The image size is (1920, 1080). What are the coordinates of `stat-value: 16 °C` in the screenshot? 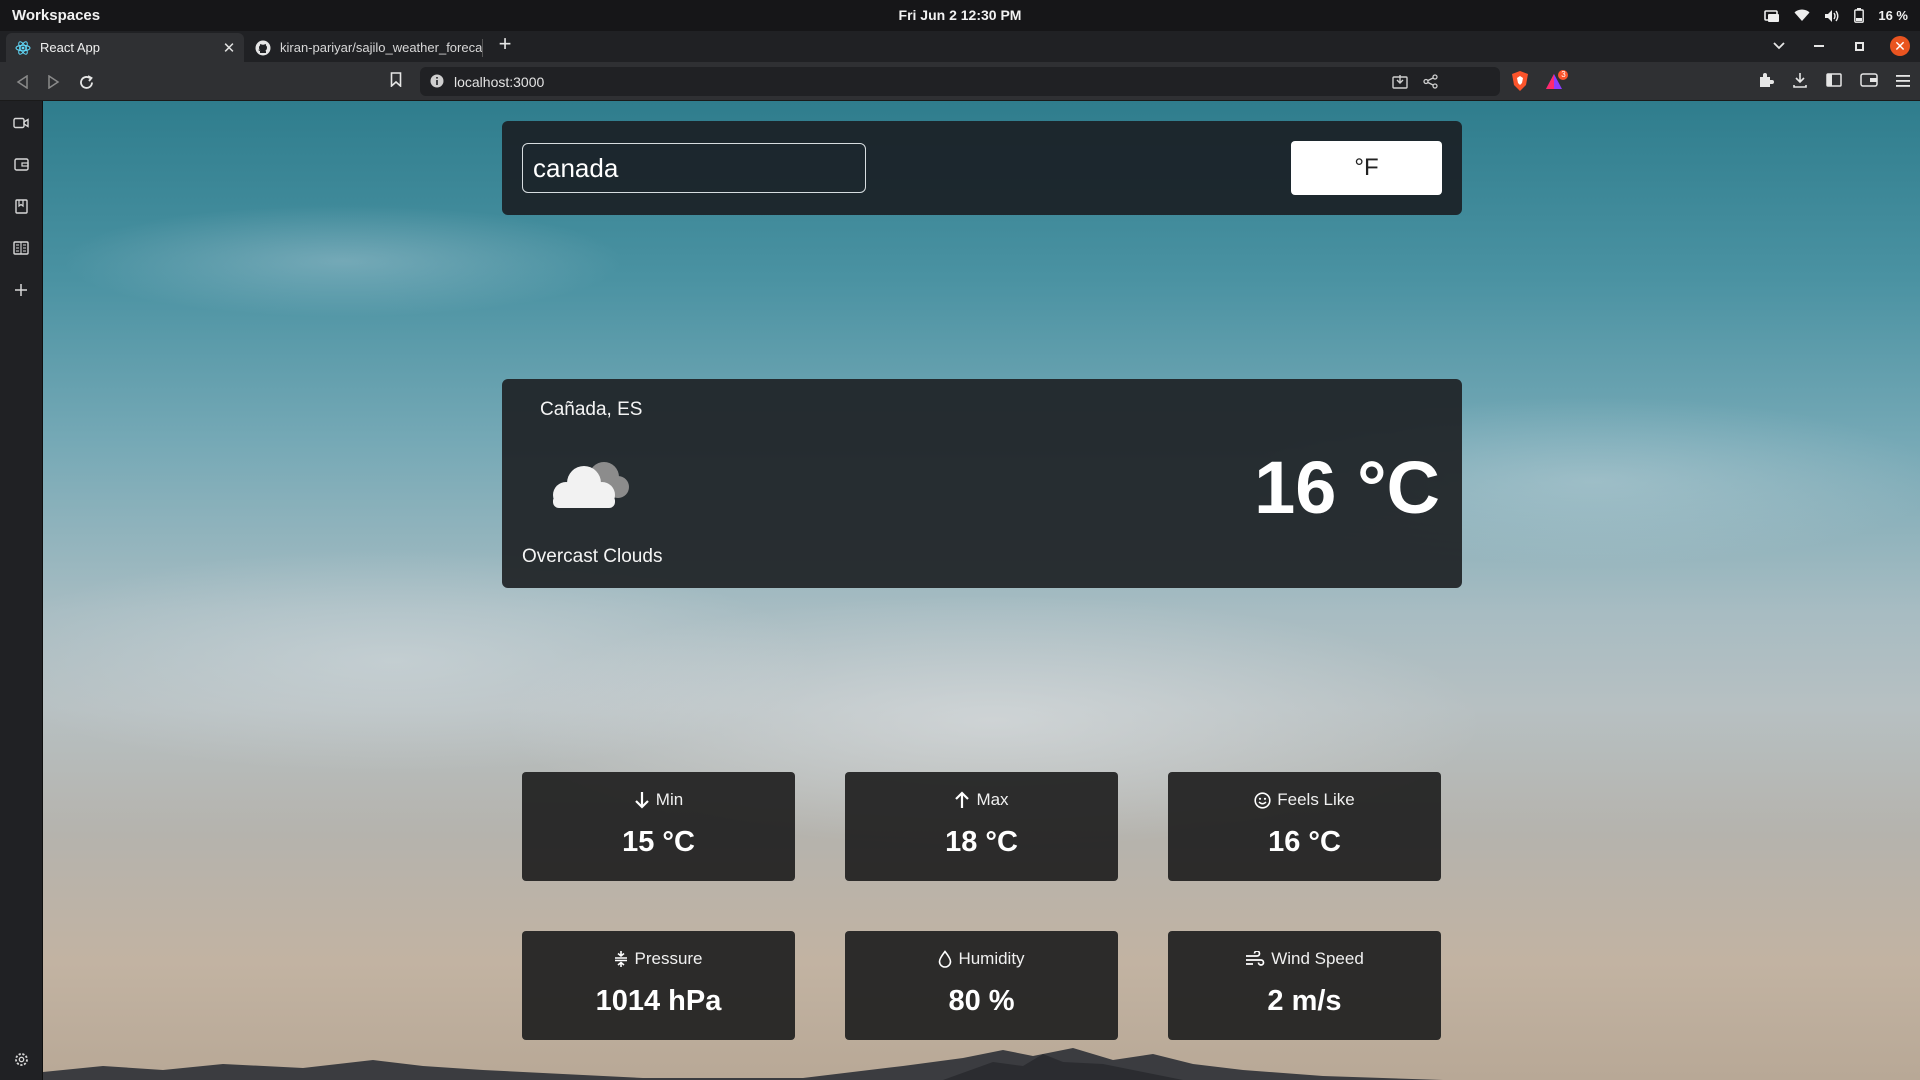 It's located at (1304, 842).